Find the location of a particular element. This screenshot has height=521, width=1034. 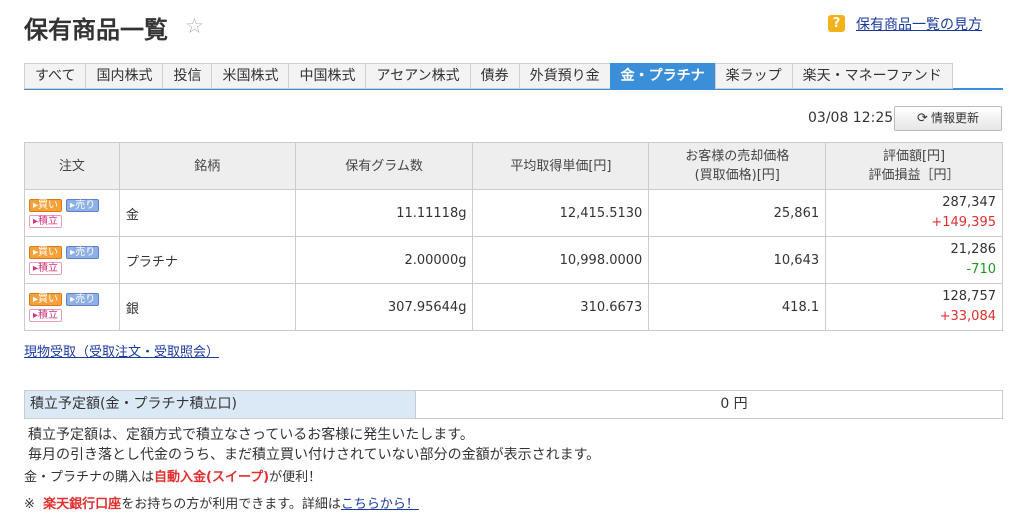

header-avg-price: 平均取得単価[円] is located at coordinates (561, 166).